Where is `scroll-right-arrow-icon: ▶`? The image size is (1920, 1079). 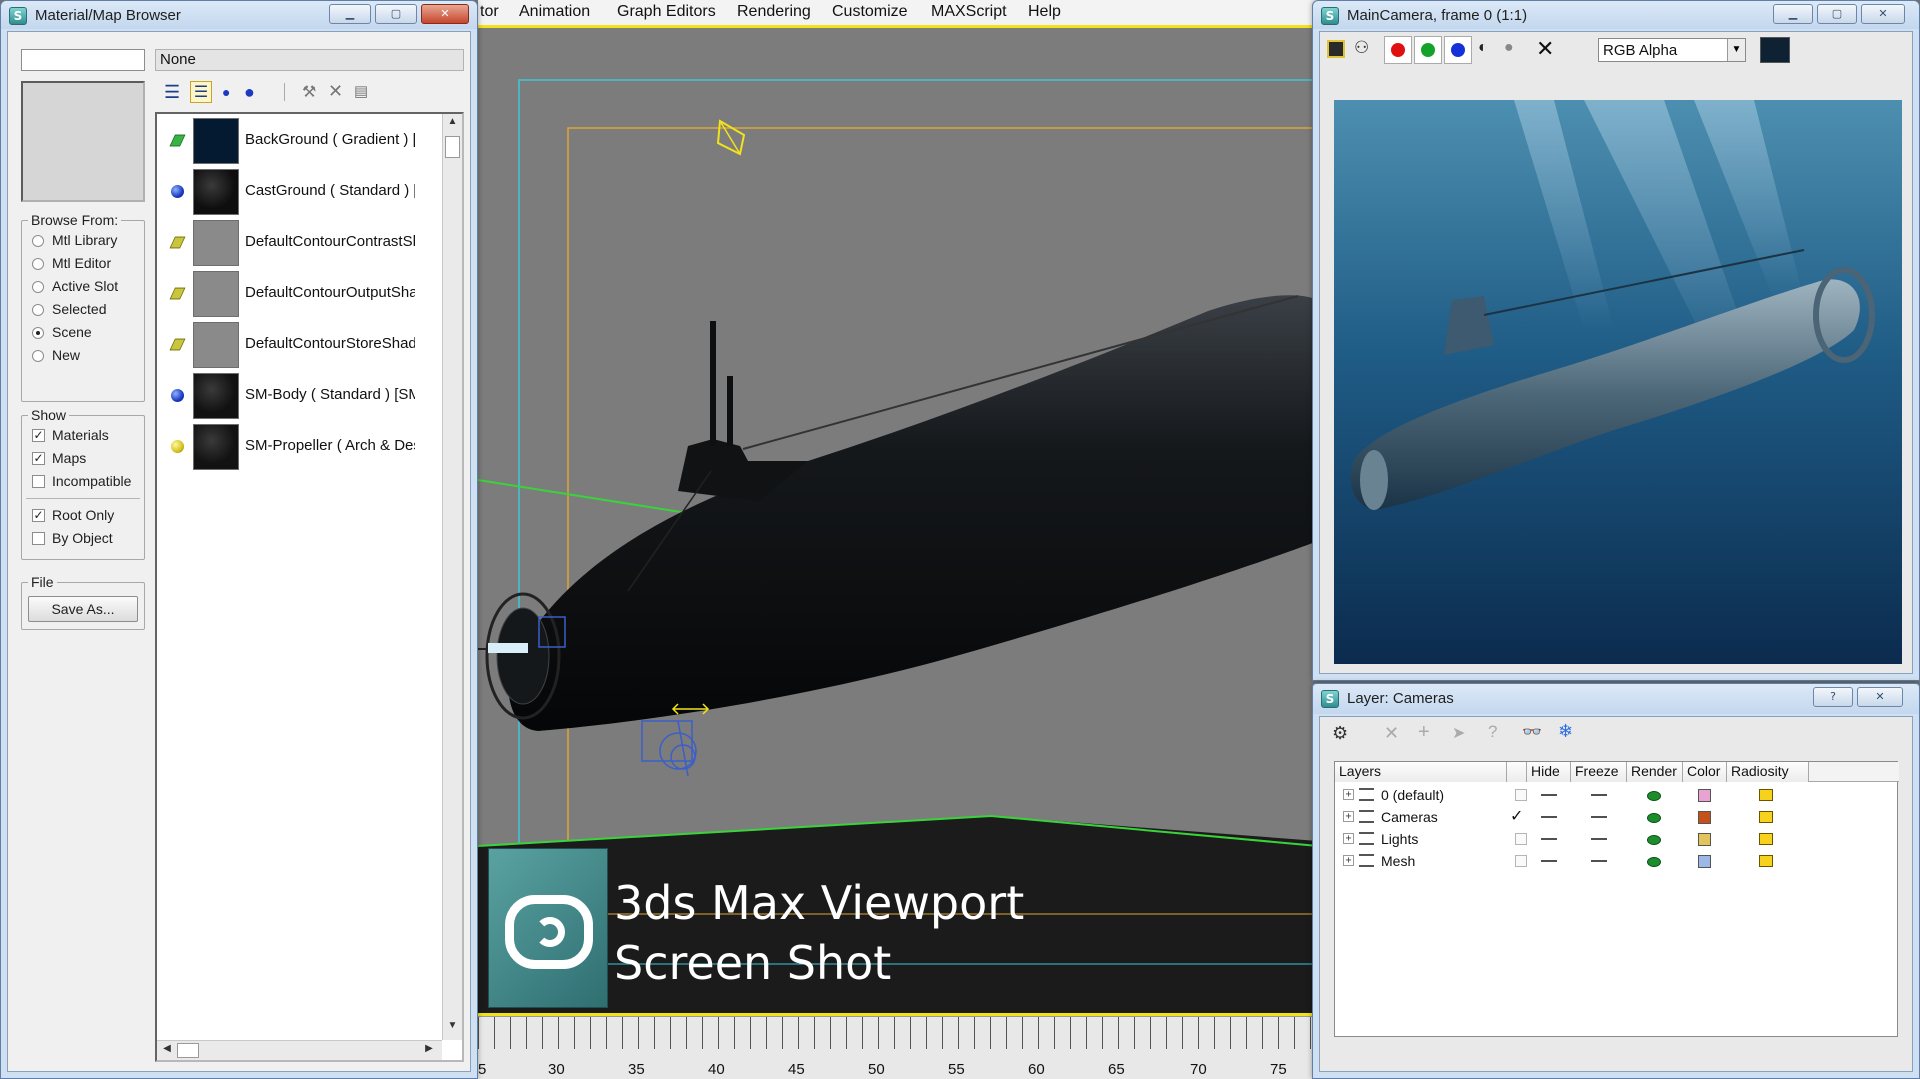 scroll-right-arrow-icon: ▶ is located at coordinates (429, 1050).